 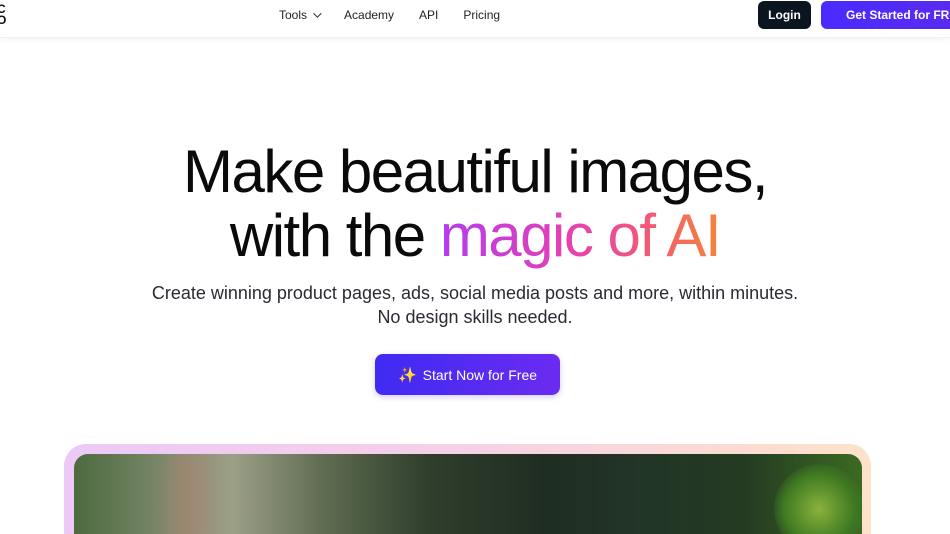 I want to click on nav-tools-label: Tools, so click(x=293, y=15).